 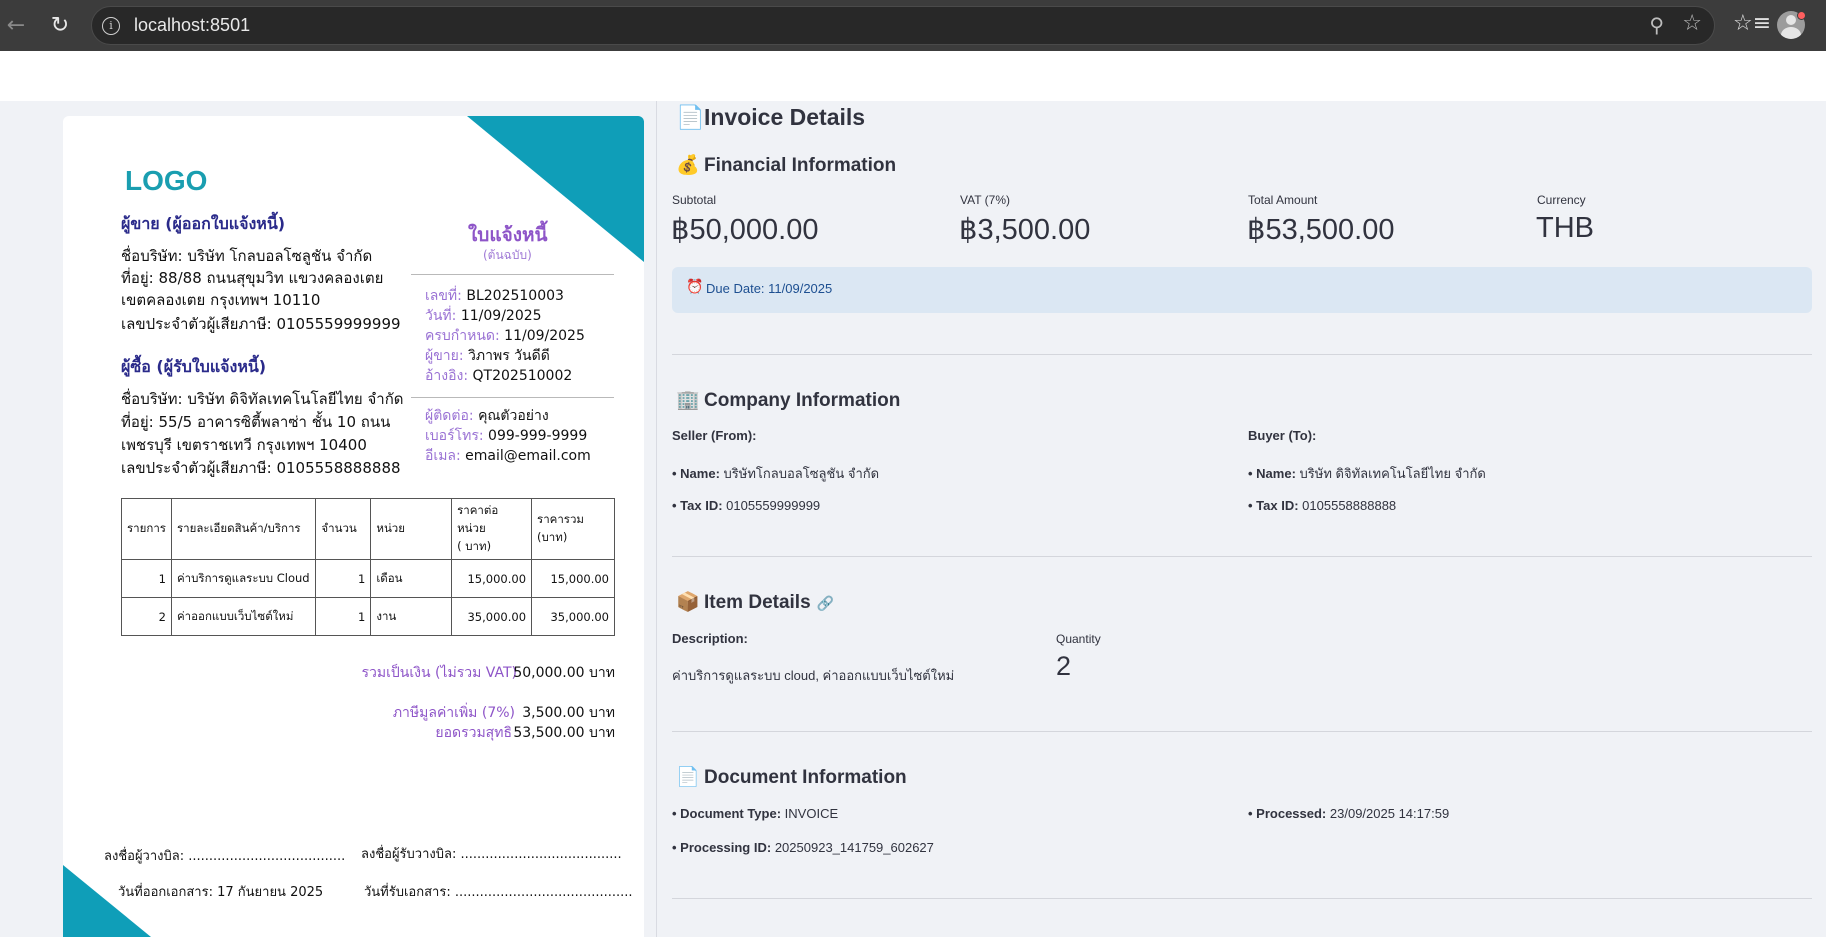 I want to click on table-cell: งาน, so click(x=411, y=616).